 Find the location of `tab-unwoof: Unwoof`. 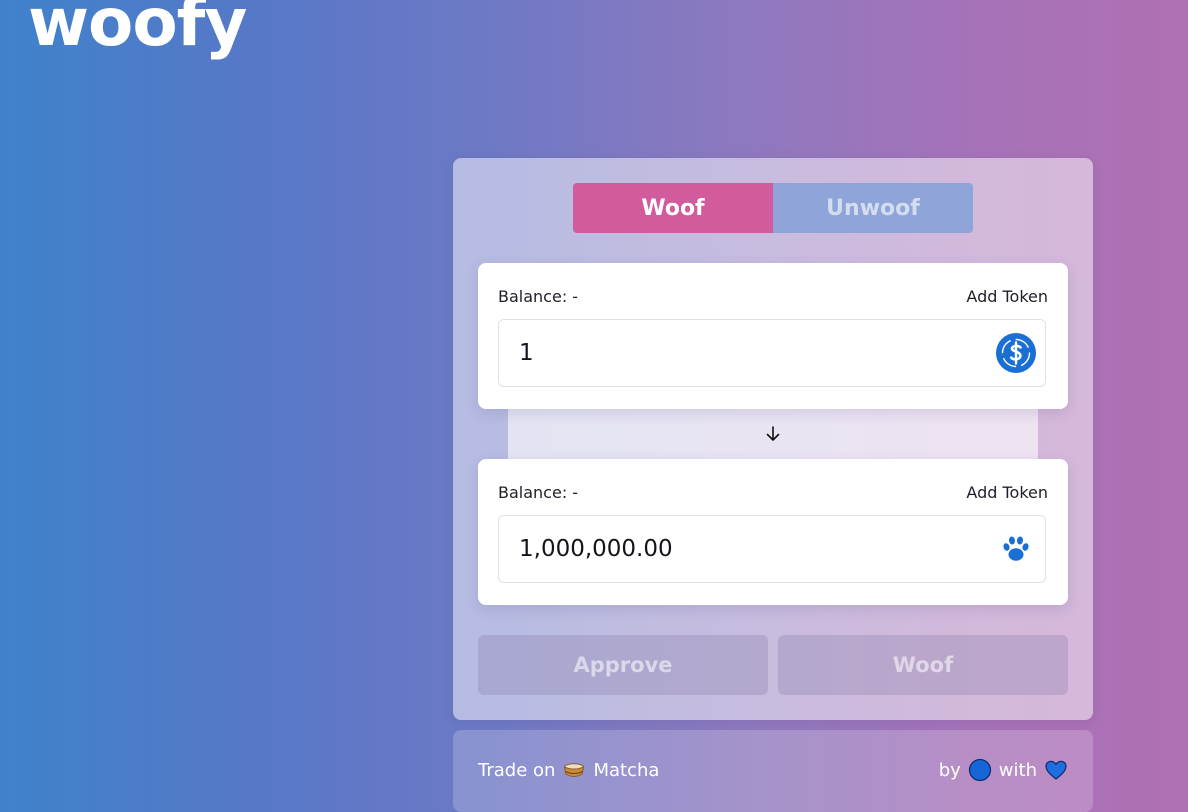

tab-unwoof: Unwoof is located at coordinates (873, 208).